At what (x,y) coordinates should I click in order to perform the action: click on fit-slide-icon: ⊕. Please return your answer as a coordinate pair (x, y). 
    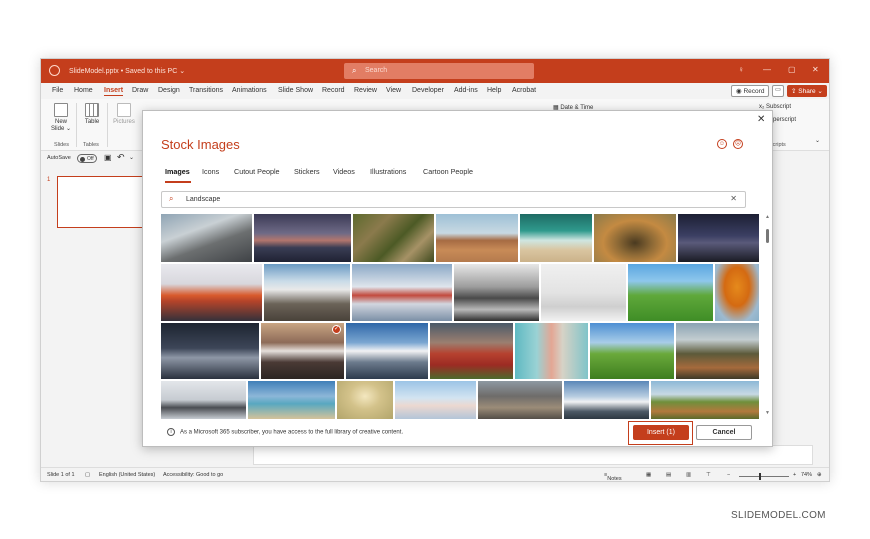
    Looking at the image, I should click on (819, 475).